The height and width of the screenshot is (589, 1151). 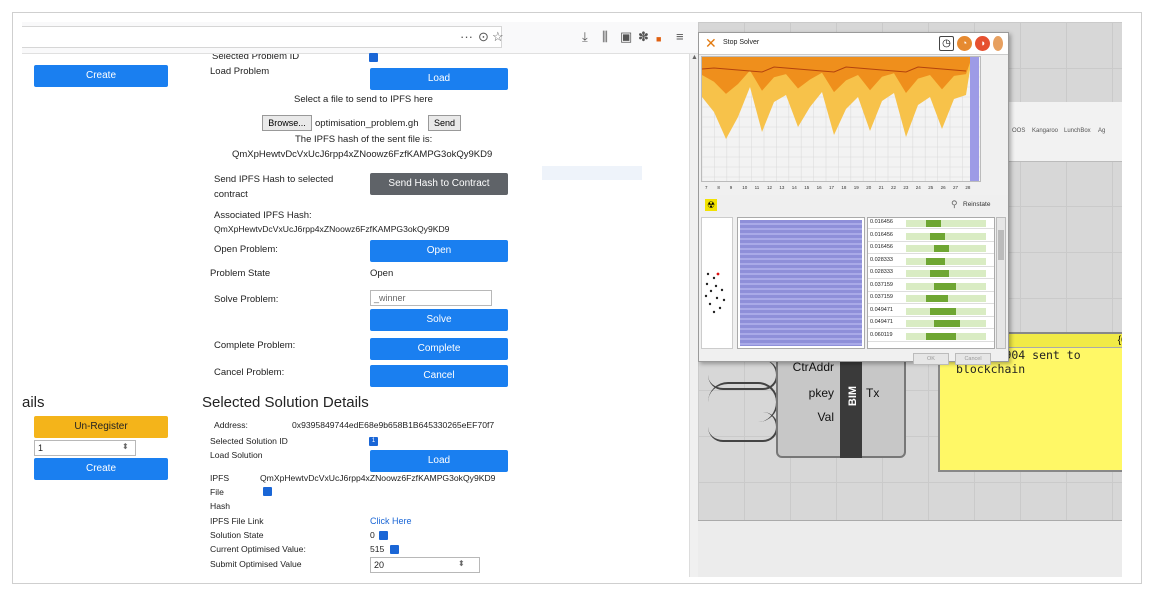 I want to click on problem-id-badge, so click(x=373, y=57).